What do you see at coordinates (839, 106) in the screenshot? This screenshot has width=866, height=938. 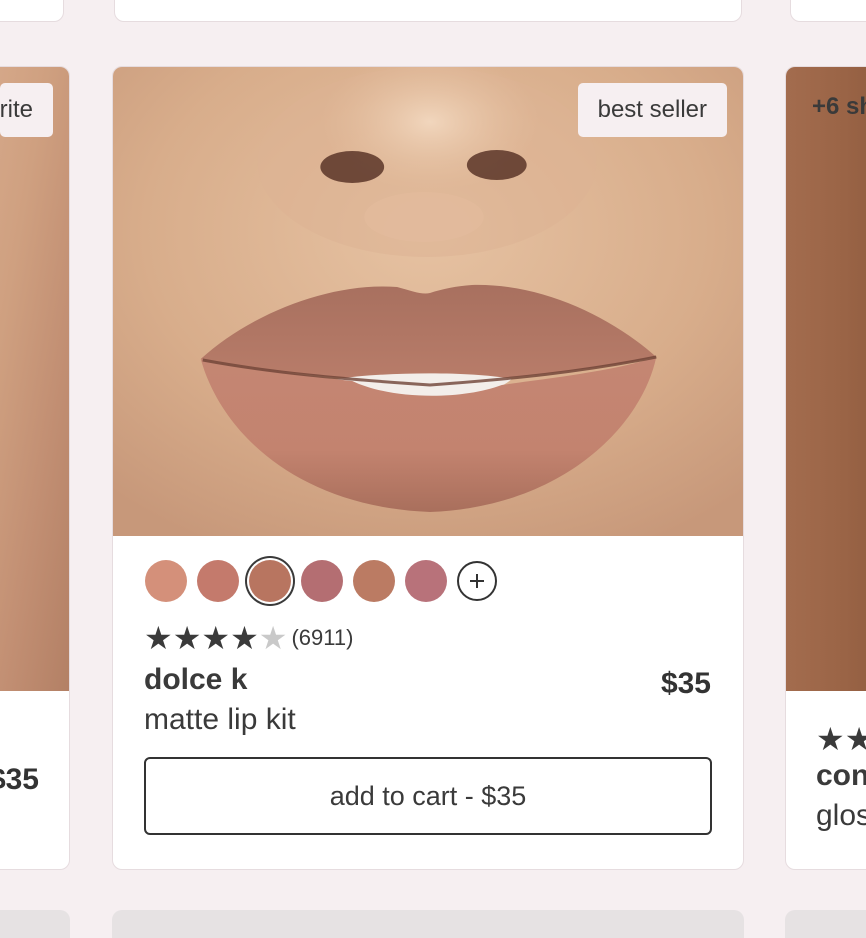 I see `shade-count-label: +6 sh` at bounding box center [839, 106].